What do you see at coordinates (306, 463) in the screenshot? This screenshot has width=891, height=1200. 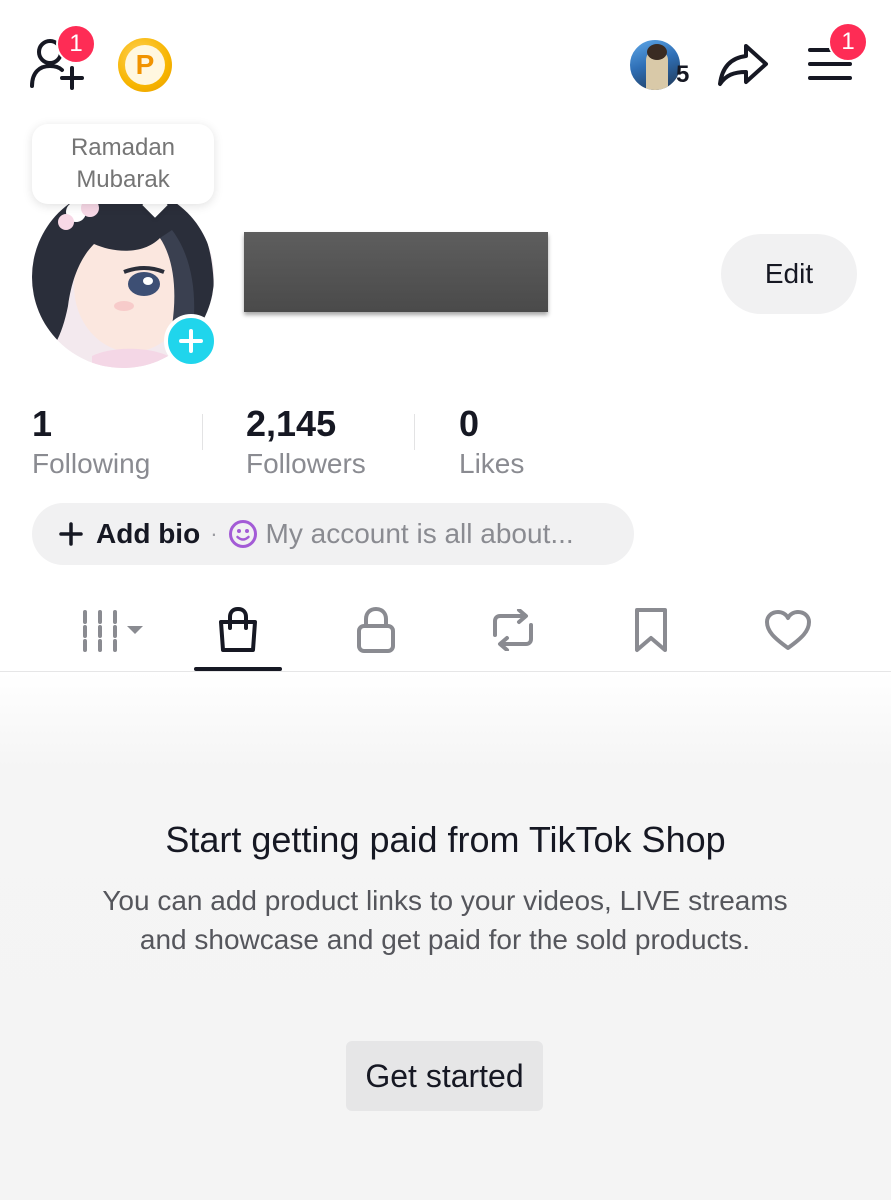 I see `followers-label: Followers` at bounding box center [306, 463].